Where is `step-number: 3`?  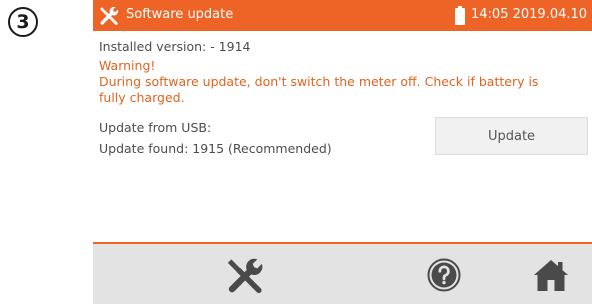
step-number: 3 is located at coordinates (23, 22).